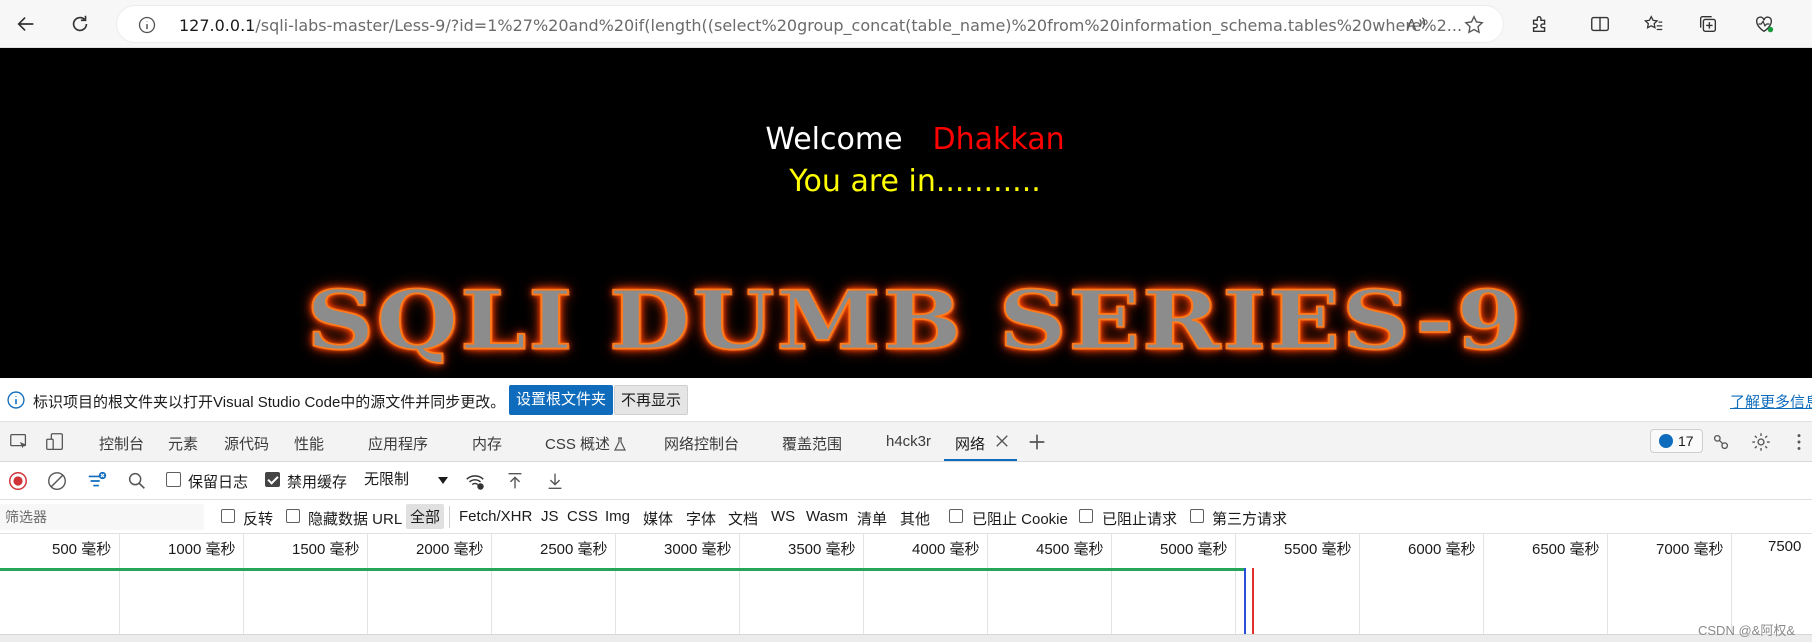 This screenshot has width=1812, height=642. I want to click on read-aloud-icon: A, so click(1416, 25).